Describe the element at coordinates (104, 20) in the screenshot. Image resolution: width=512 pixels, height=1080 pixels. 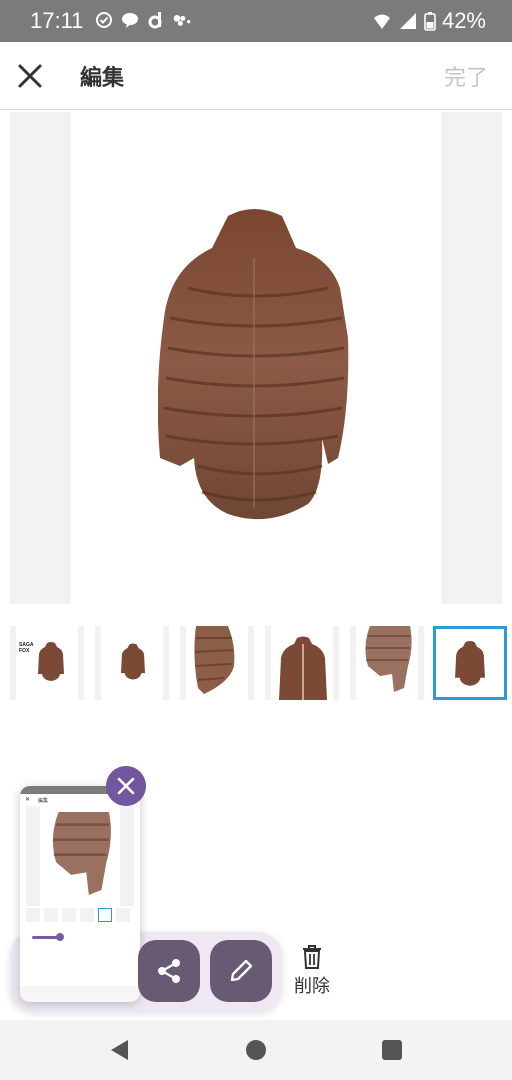
I see `check-circle-icon` at that location.